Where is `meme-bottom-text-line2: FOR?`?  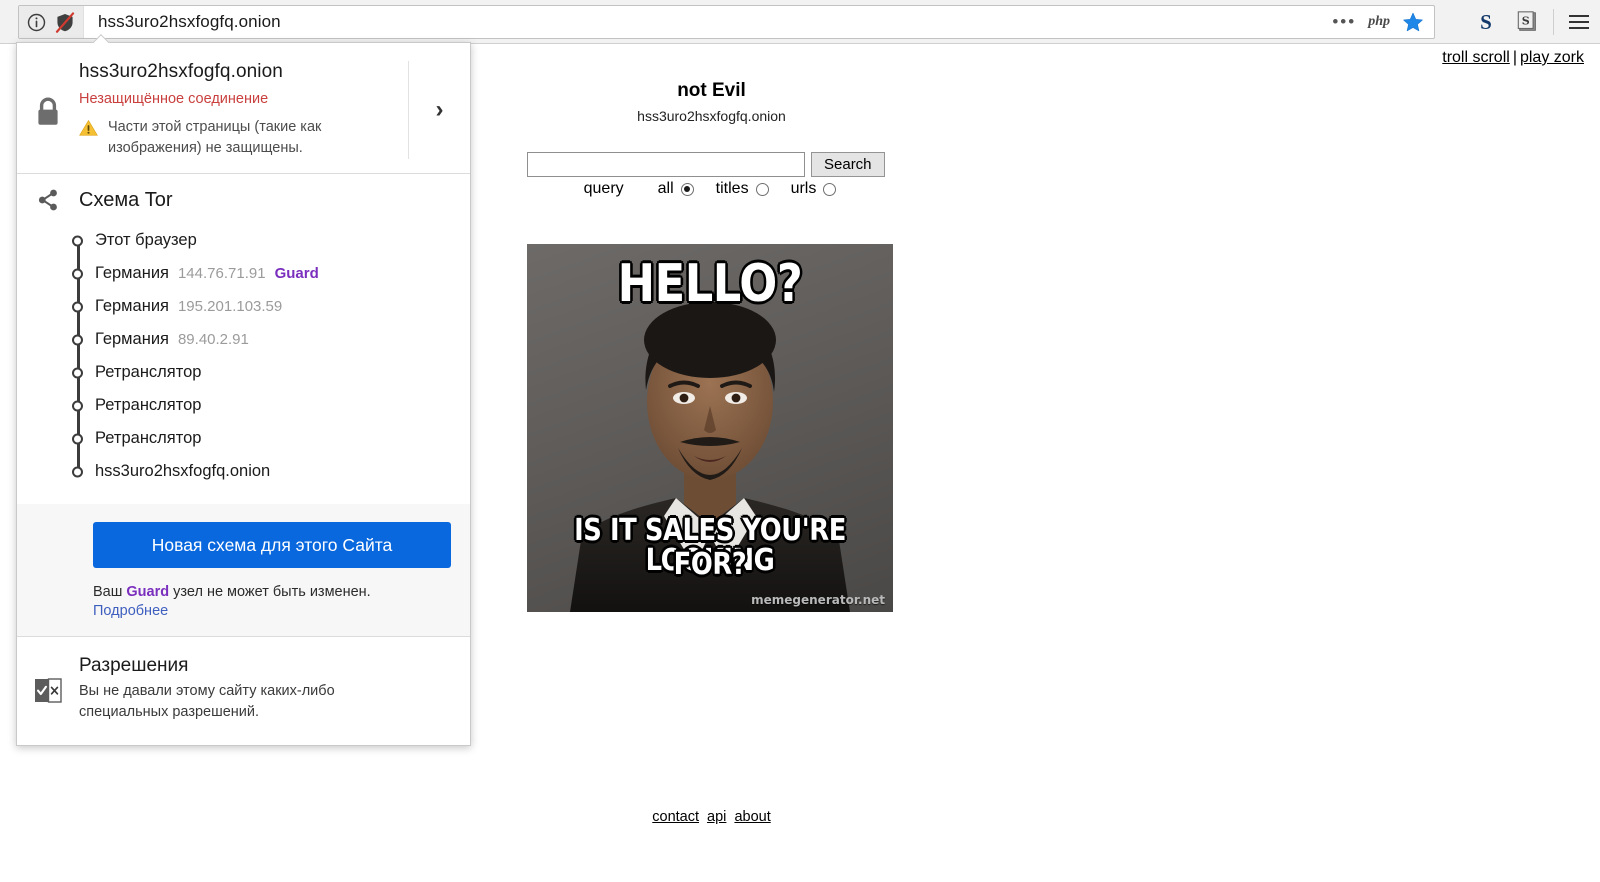 meme-bottom-text-line2: FOR? is located at coordinates (710, 564).